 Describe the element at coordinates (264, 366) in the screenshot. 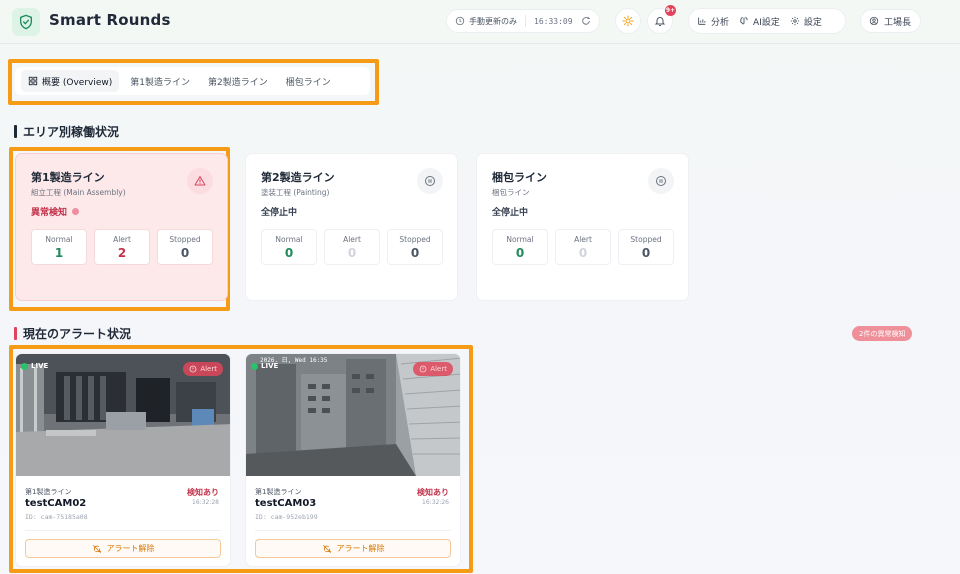

I see `live-indicator: LIVE` at that location.